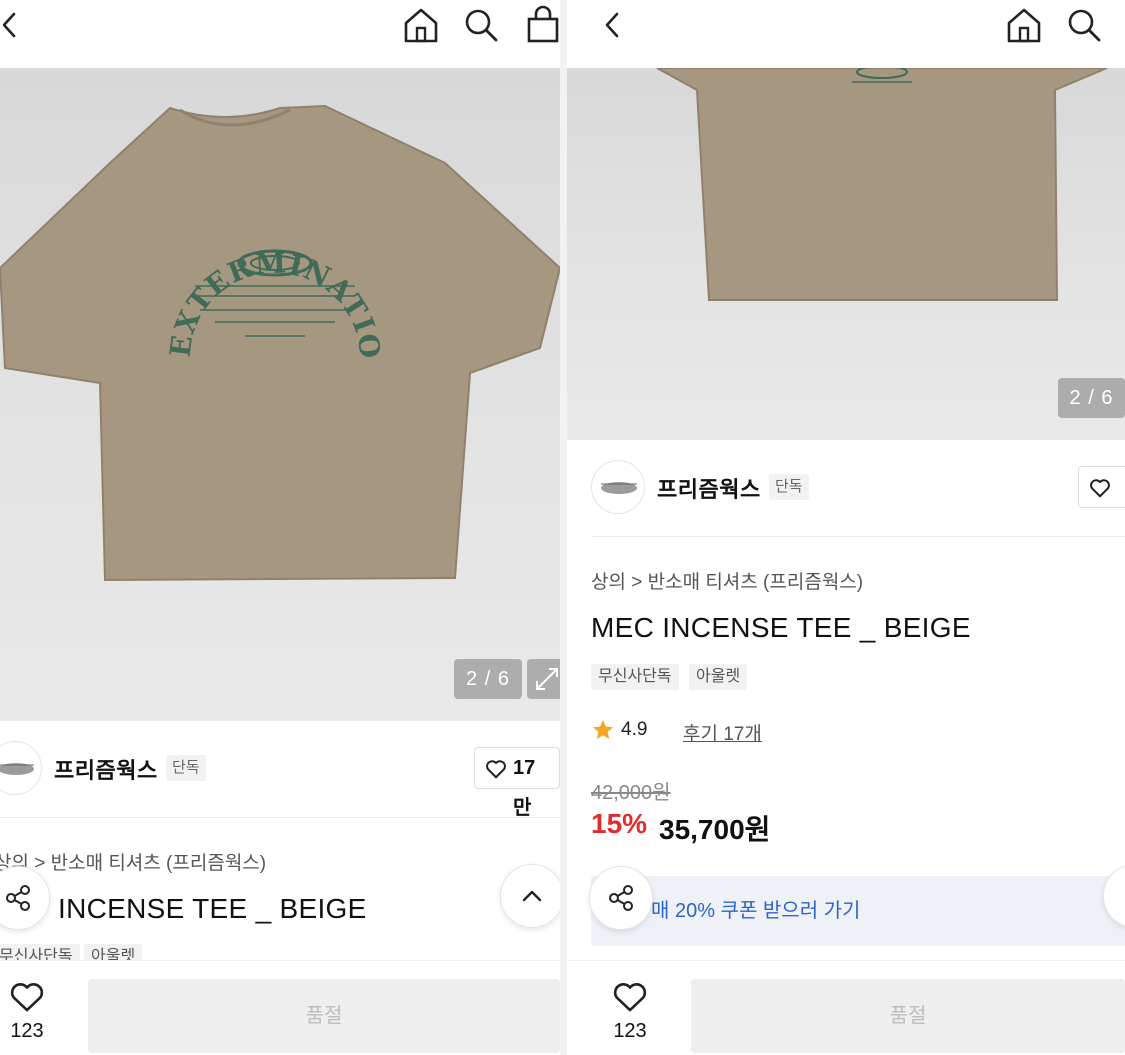 The width and height of the screenshot is (1125, 1055). I want to click on rating-score: 4.9, so click(634, 729).